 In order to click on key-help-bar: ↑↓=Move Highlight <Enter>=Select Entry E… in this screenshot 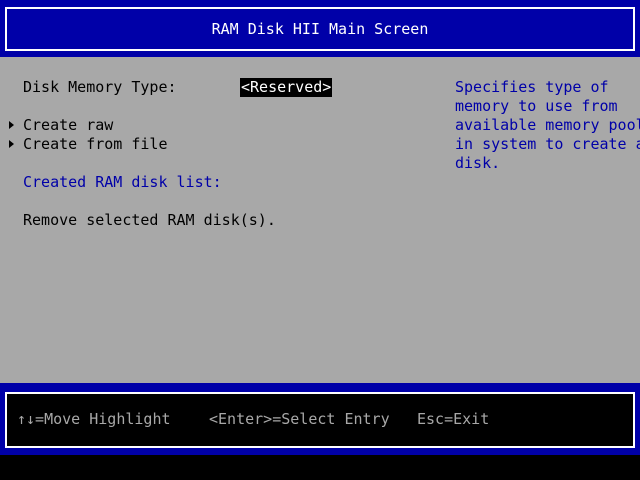, I will do `click(320, 420)`.